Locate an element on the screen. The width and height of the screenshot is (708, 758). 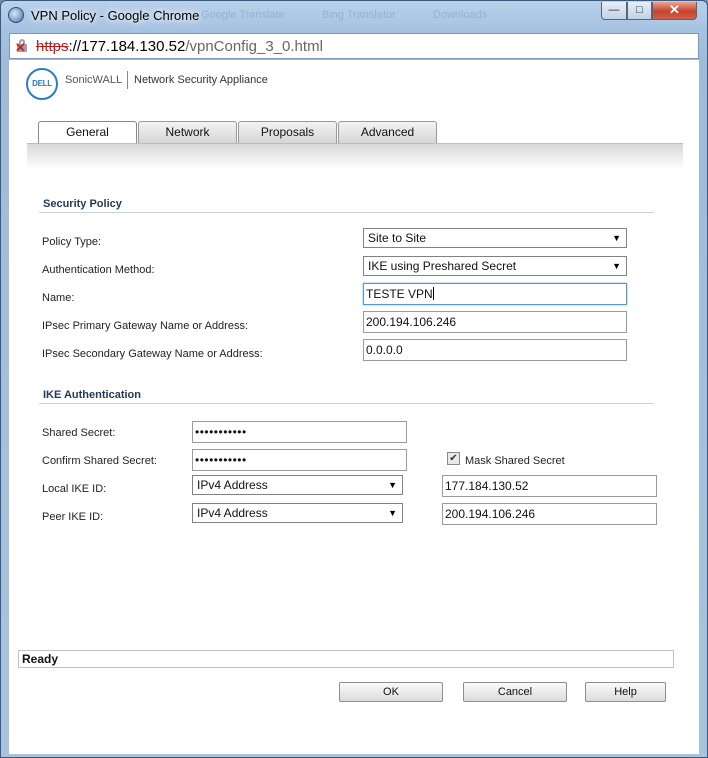
ghost-tab: Downloads is located at coordinates (460, 15).